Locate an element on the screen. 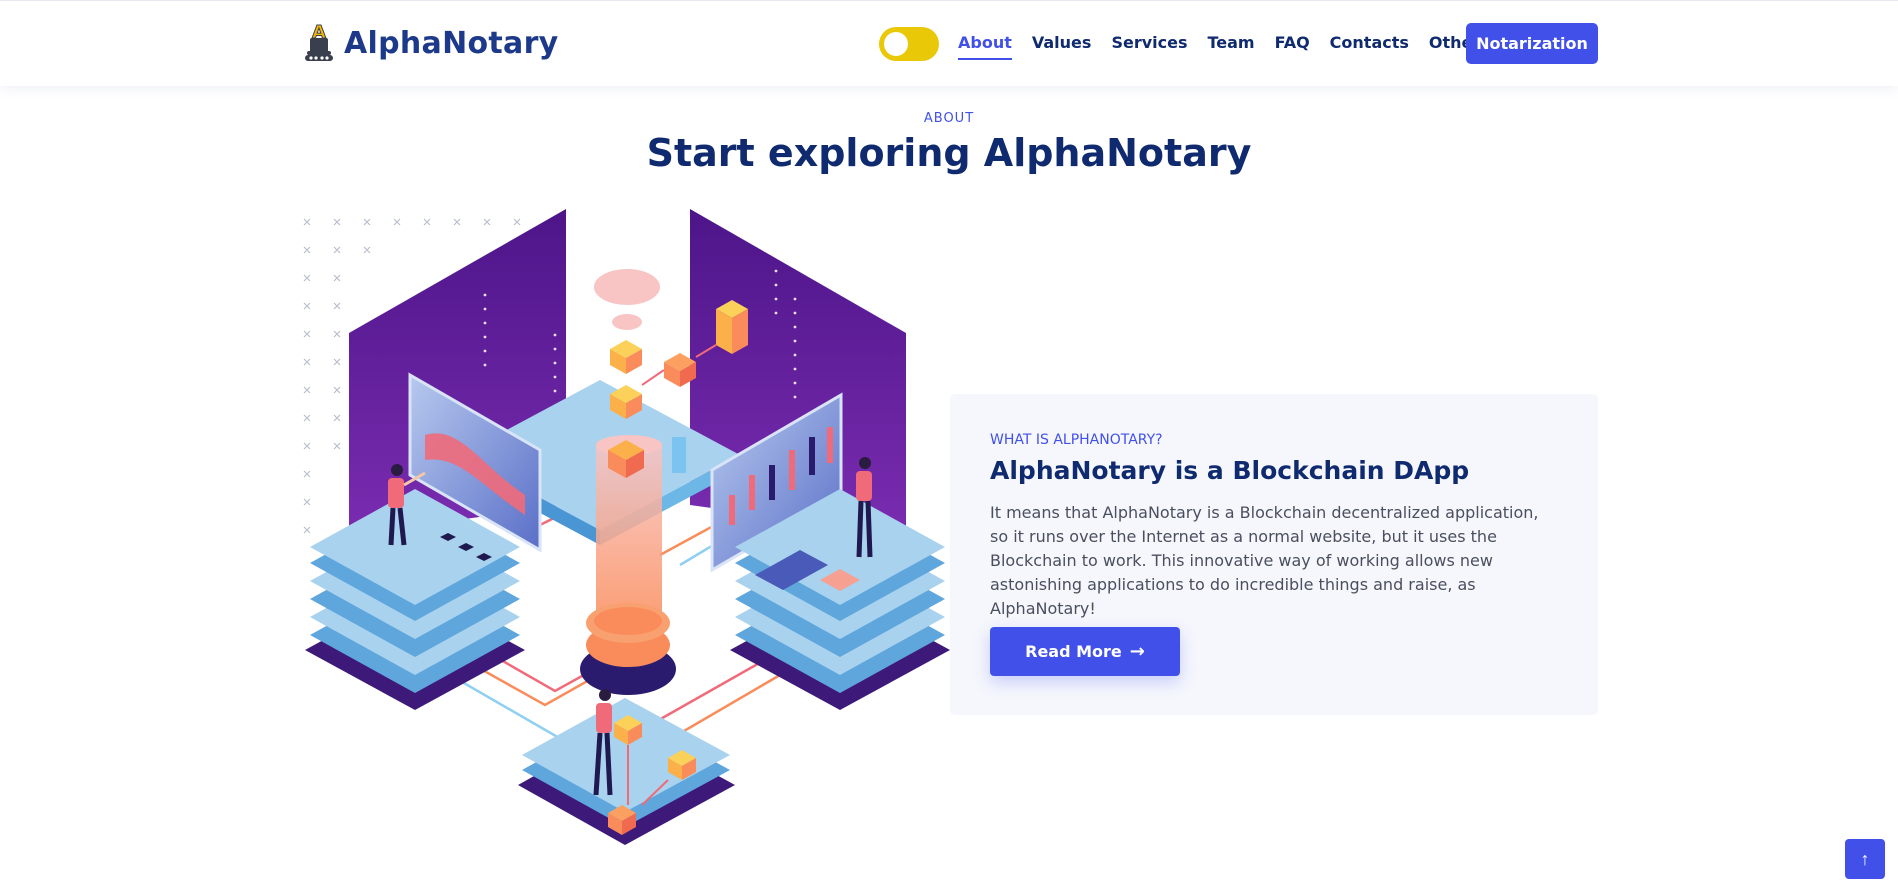  notary-logo-icon: A is located at coordinates (319, 41).